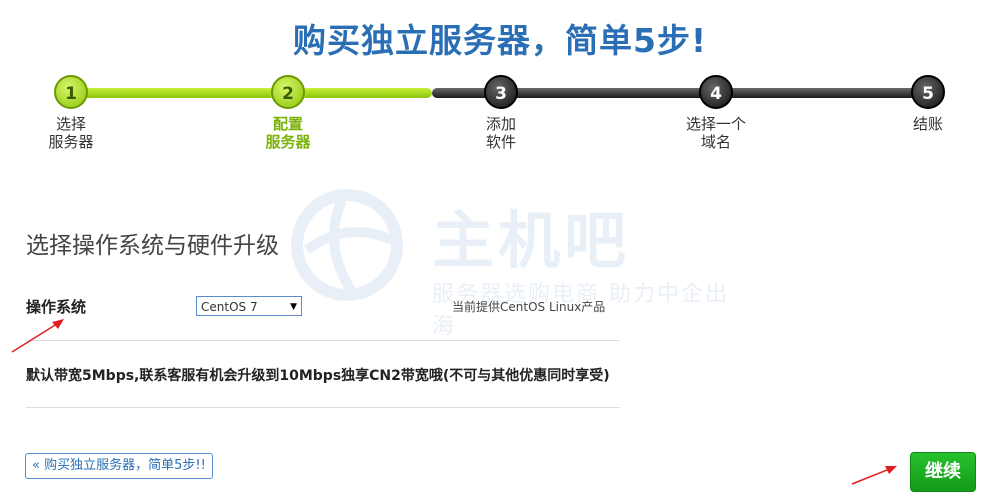  I want to click on step-2-label: 配置 服务器, so click(288, 133).